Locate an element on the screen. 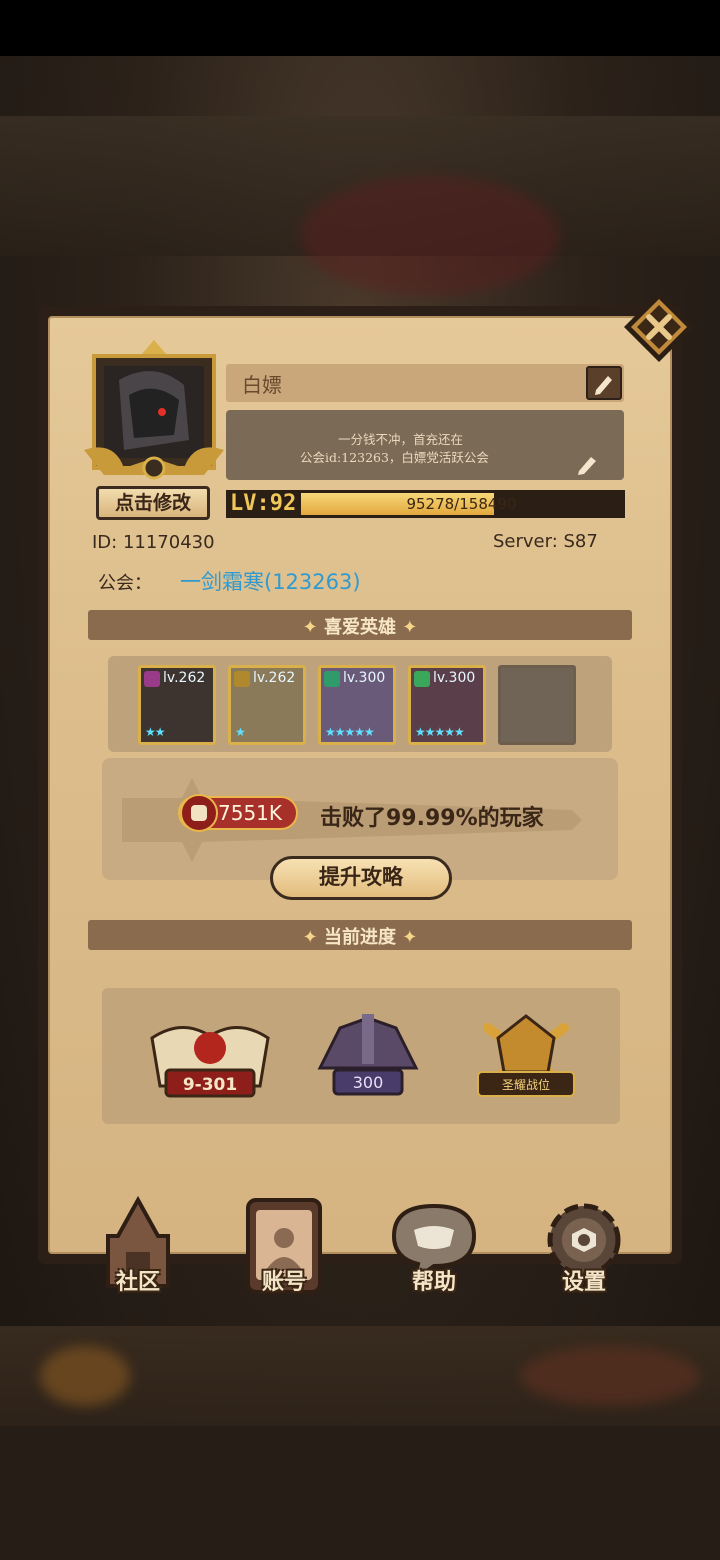 This screenshot has width=720, height=1560. status-bar is located at coordinates (360, 28).